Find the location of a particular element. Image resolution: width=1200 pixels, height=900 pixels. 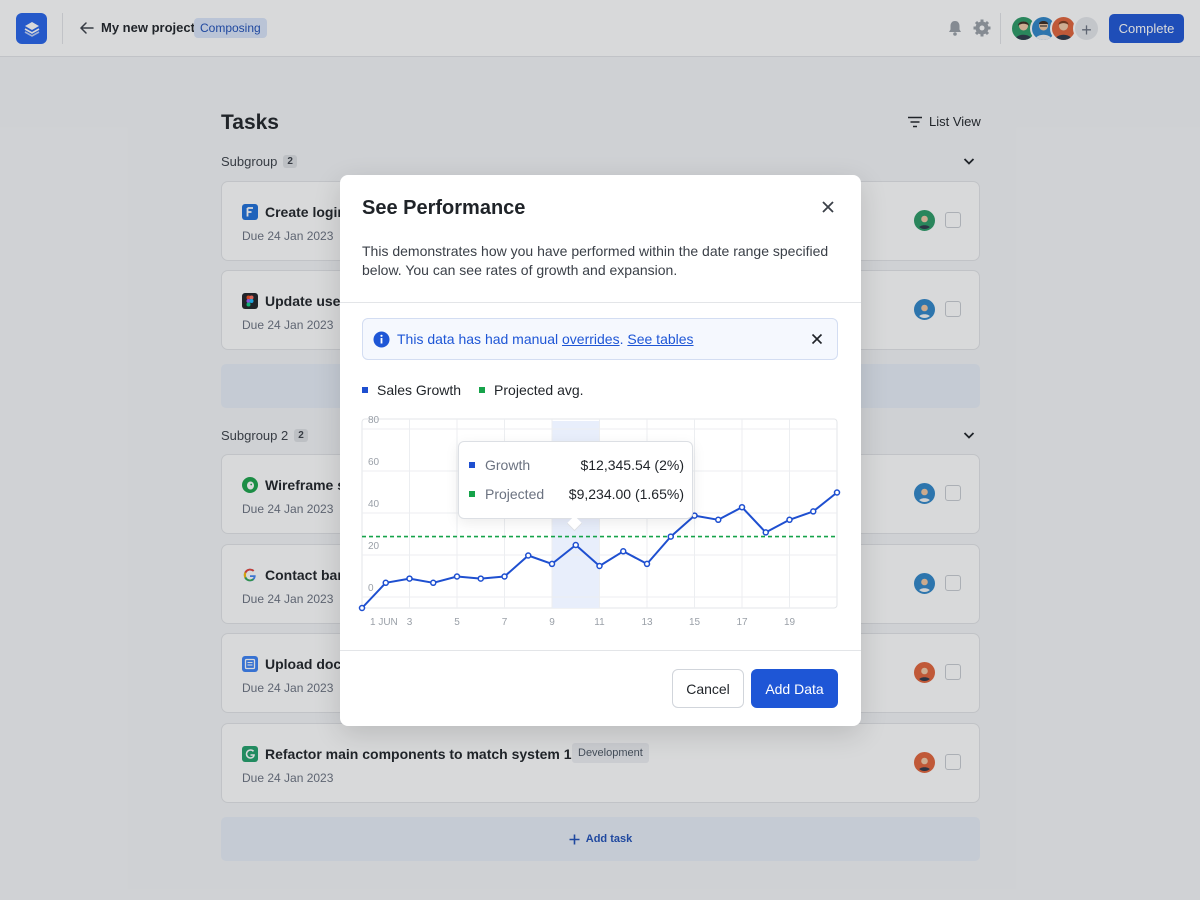

x-tick-label: 19 is located at coordinates (790, 622).